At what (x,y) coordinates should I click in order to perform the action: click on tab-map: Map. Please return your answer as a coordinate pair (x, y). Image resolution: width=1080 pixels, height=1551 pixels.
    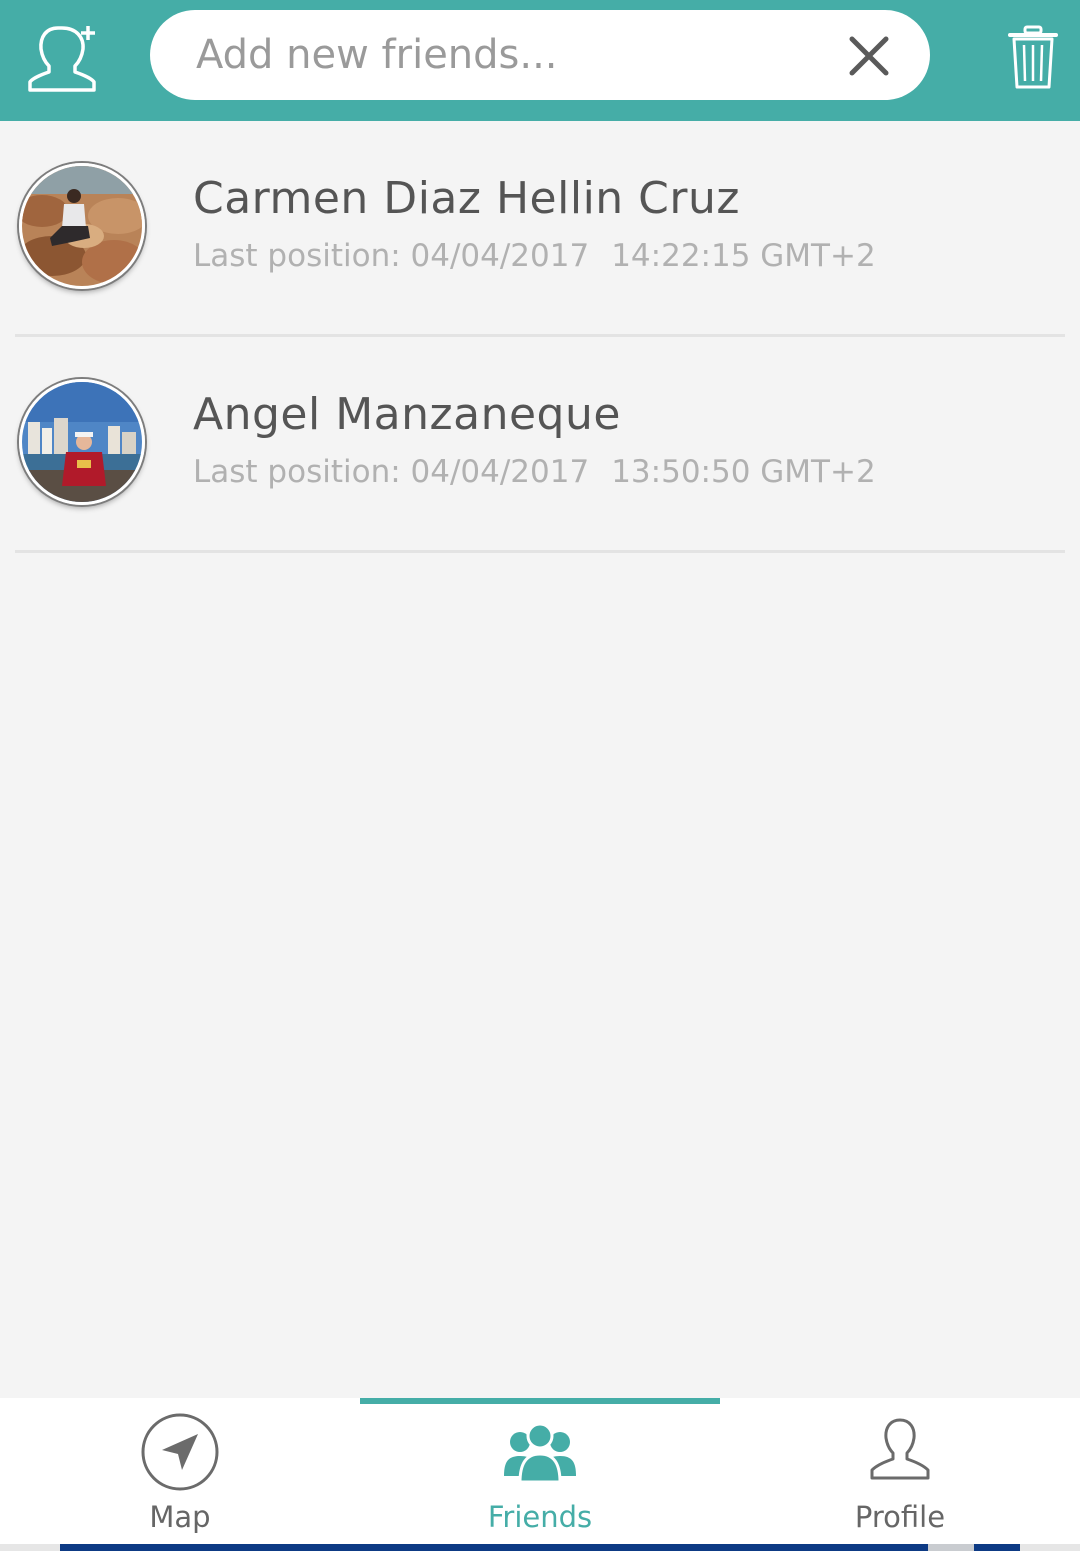
    Looking at the image, I should click on (180, 1471).